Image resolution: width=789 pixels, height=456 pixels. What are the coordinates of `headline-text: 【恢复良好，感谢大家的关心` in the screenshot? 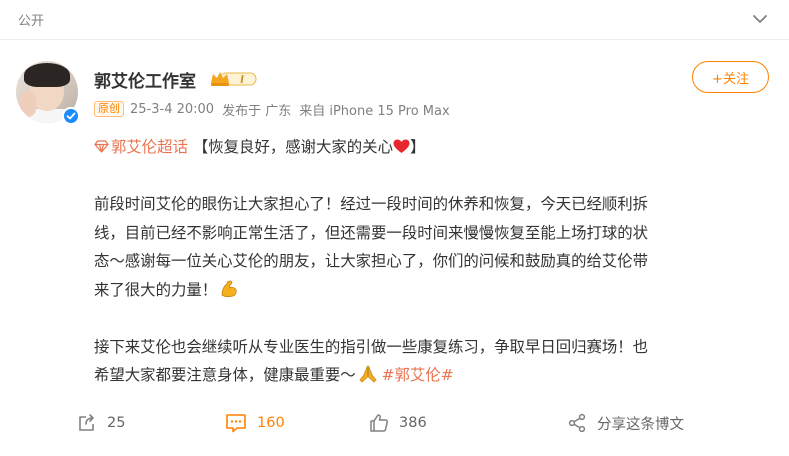 It's located at (292, 147).